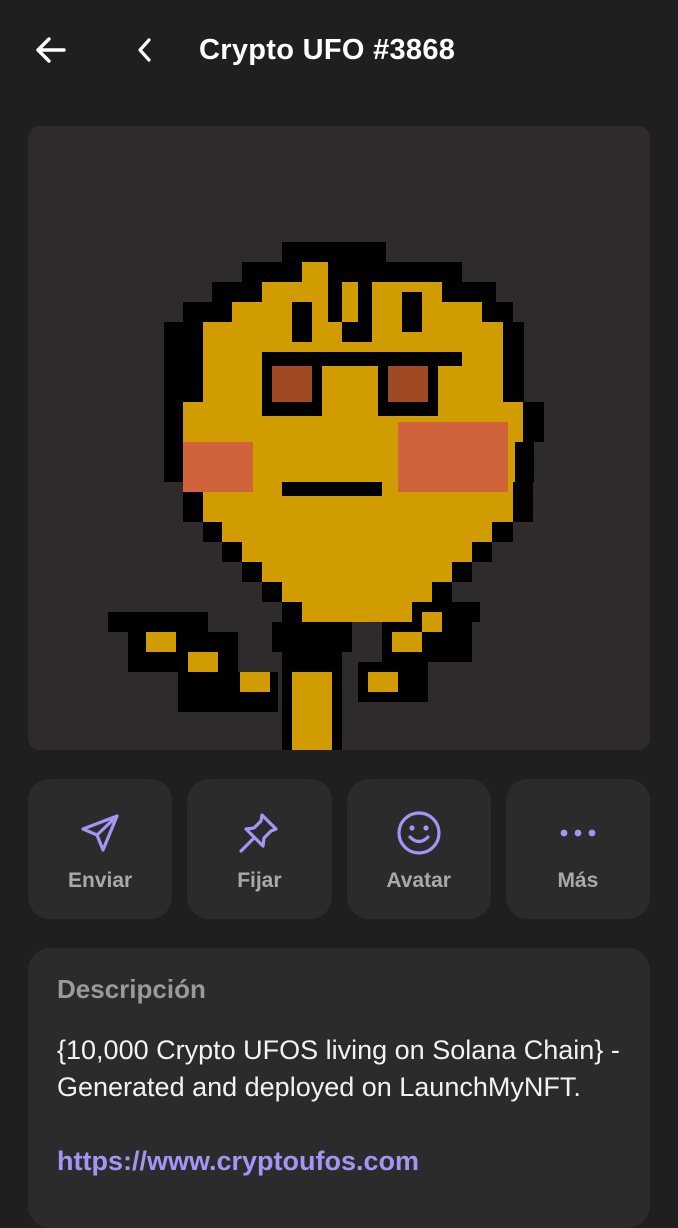  Describe the element at coordinates (339, 849) in the screenshot. I see `action-bar: Enviar Fijar Avatar Más` at that location.